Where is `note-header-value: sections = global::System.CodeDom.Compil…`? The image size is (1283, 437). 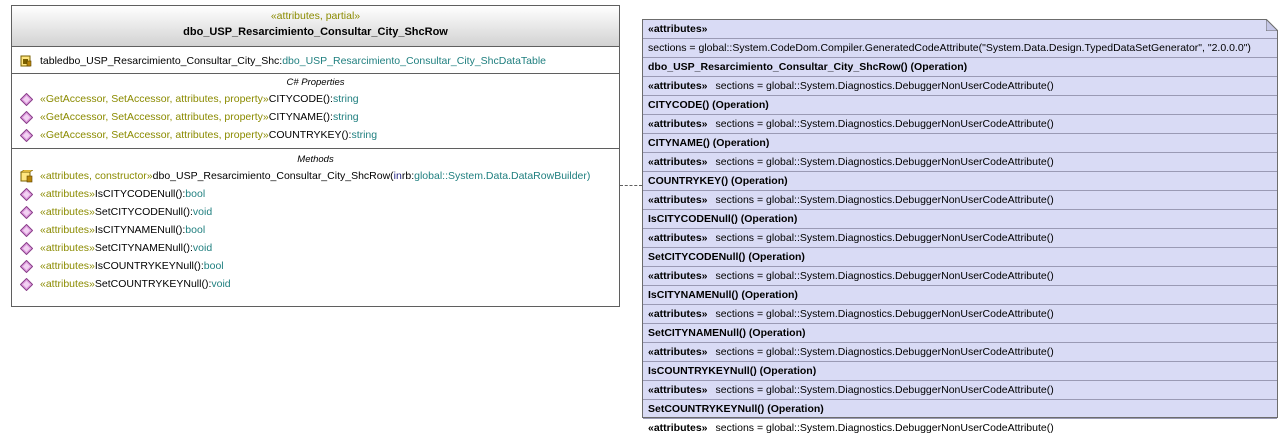
note-header-value: sections = global::System.CodeDom.Compil… is located at coordinates (949, 48).